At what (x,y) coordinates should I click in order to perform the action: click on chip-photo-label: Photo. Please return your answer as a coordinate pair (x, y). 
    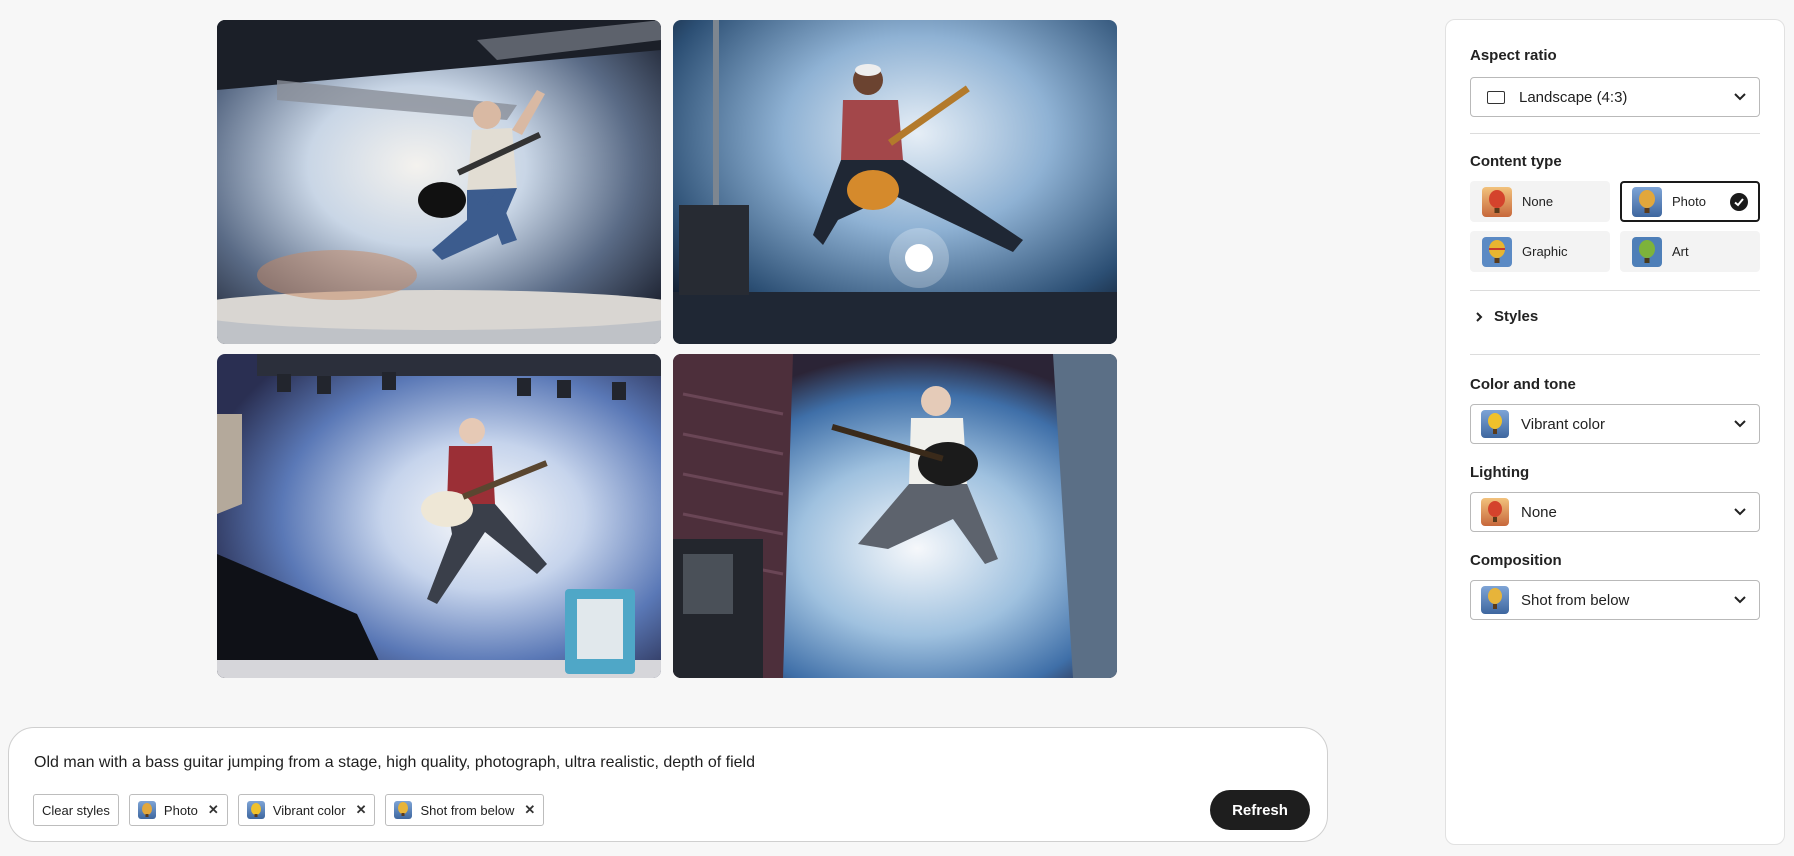
    Looking at the image, I should click on (180, 810).